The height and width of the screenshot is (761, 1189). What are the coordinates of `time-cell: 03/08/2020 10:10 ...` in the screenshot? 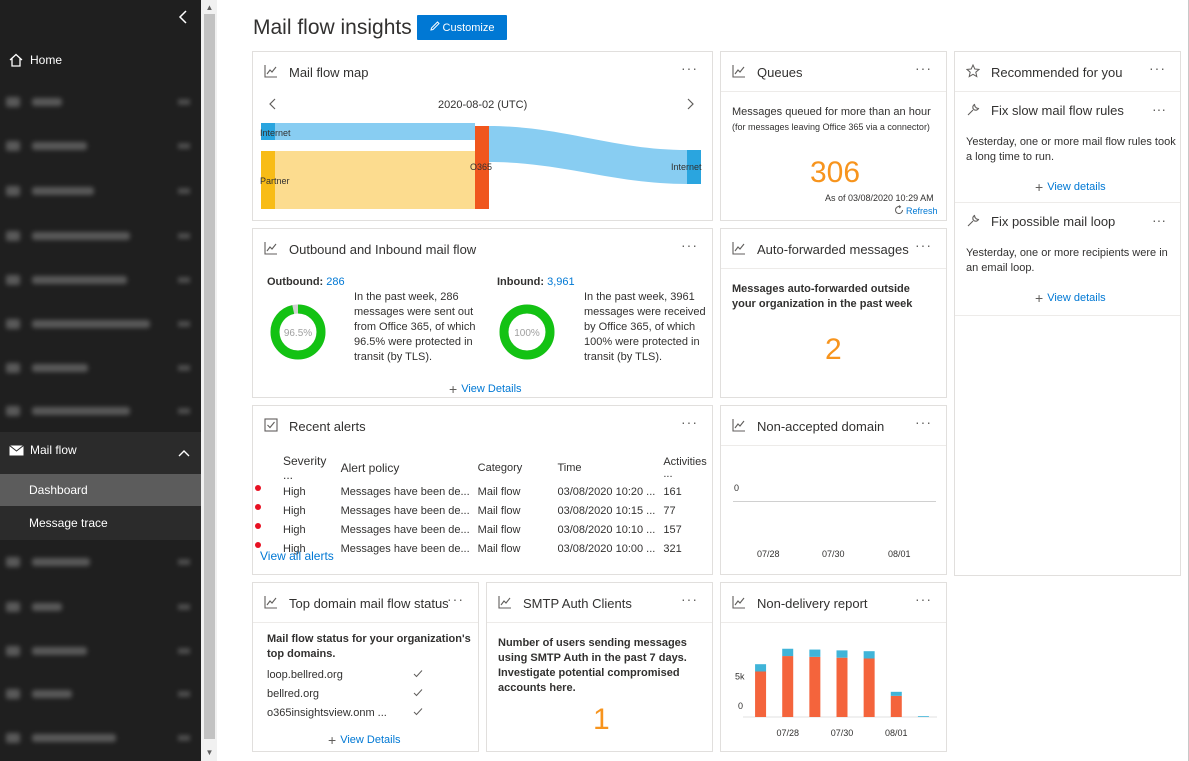 It's located at (606, 529).